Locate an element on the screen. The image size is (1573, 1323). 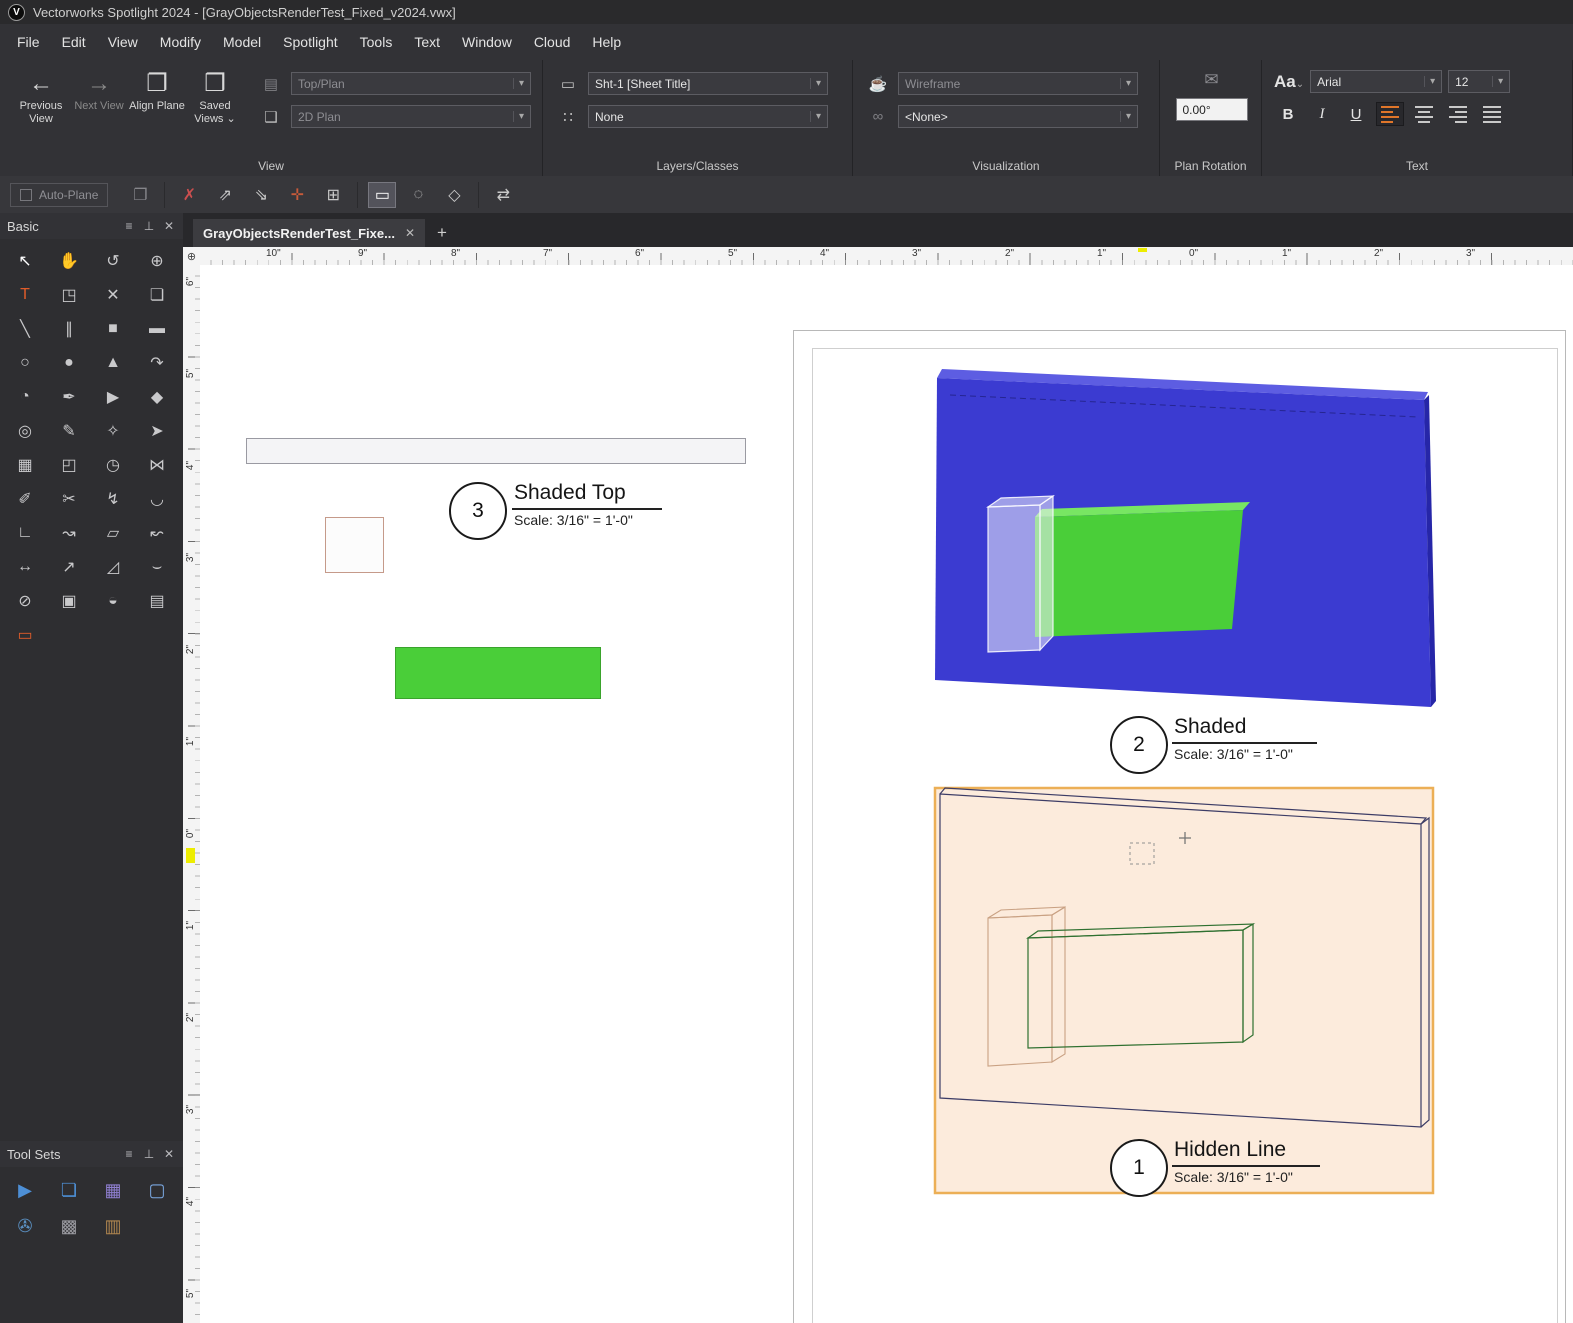
selection-tool: ↖ is located at coordinates (25, 261).